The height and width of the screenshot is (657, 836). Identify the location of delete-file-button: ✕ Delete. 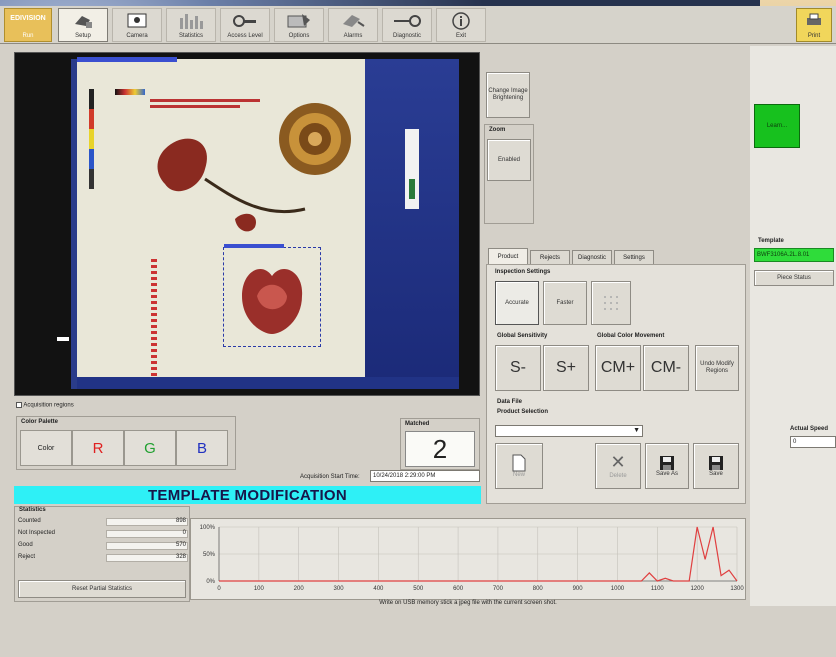
(618, 466).